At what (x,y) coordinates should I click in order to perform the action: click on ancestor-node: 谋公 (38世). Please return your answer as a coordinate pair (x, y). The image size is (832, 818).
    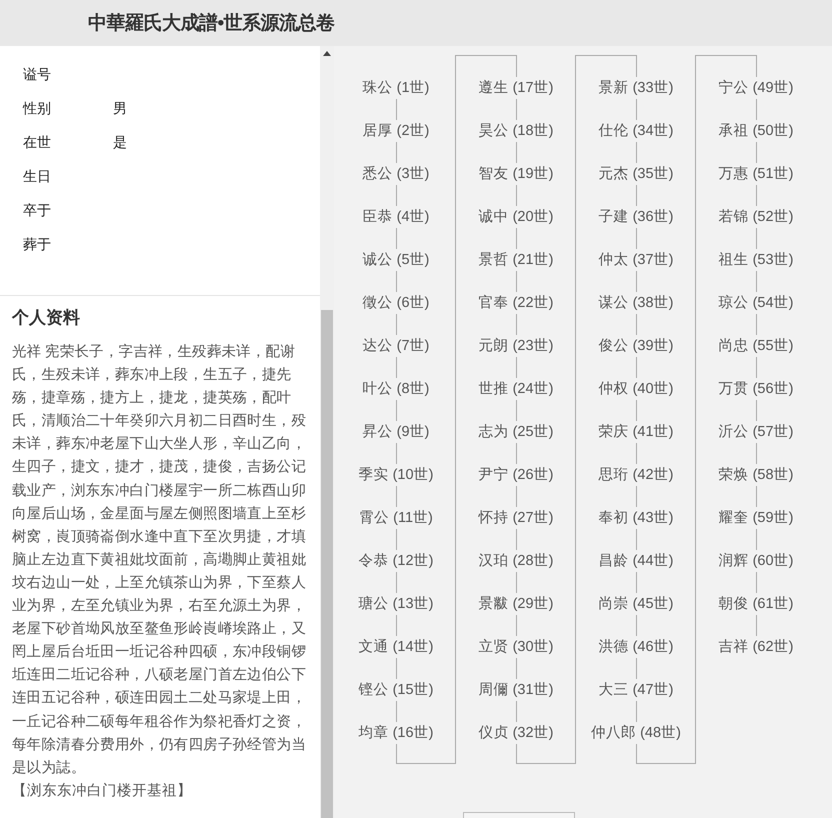
    Looking at the image, I should click on (636, 303).